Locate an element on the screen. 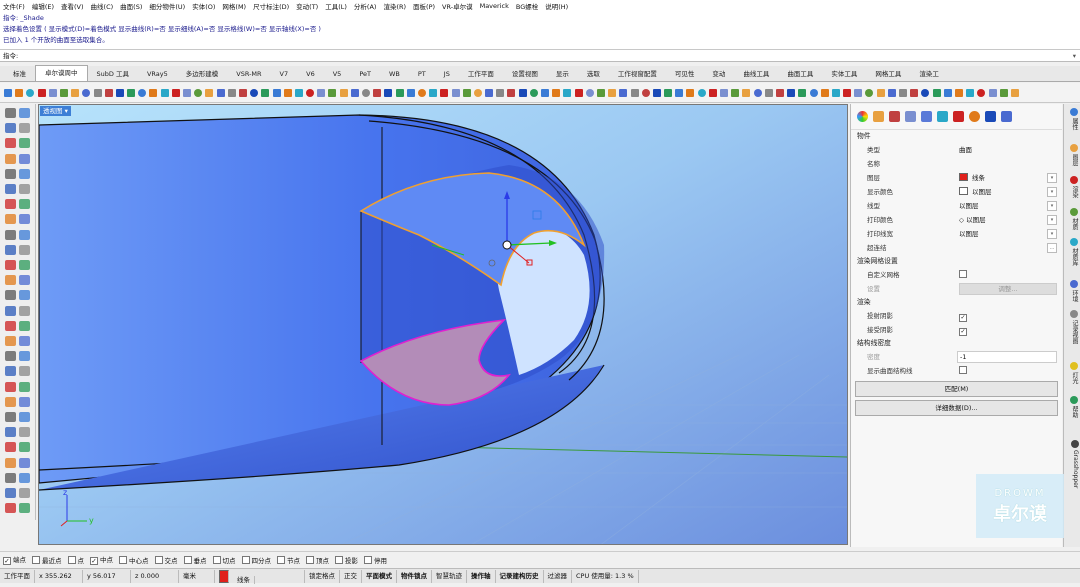  toolbar-tab: WB is located at coordinates (394, 74).